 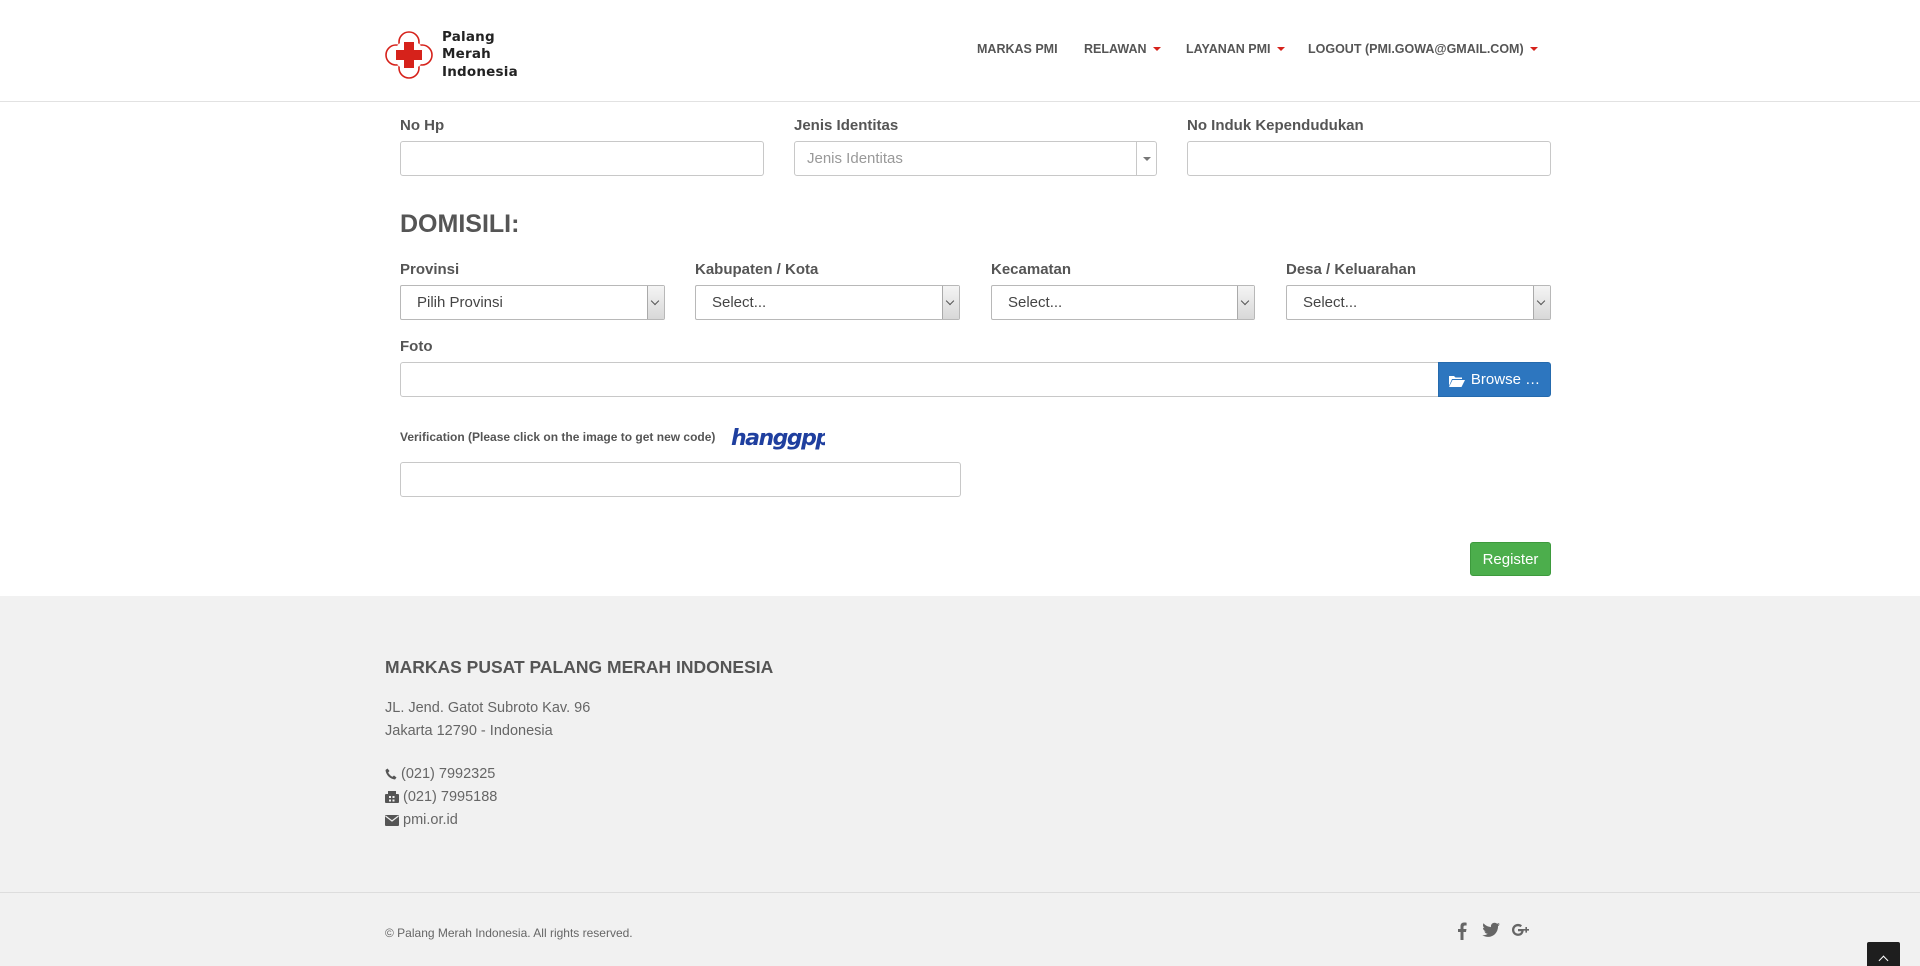 I want to click on dropdown-arrow-icon, so click(x=1146, y=158).